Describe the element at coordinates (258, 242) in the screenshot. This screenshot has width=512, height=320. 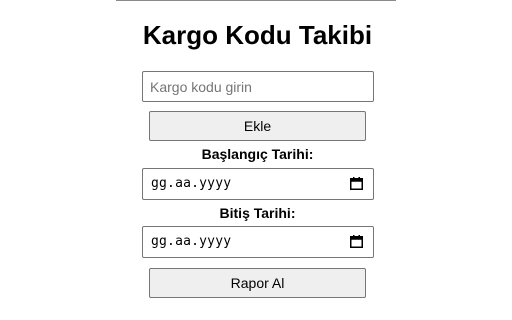
I see `end-date-input: gg.aa.yyyy` at that location.